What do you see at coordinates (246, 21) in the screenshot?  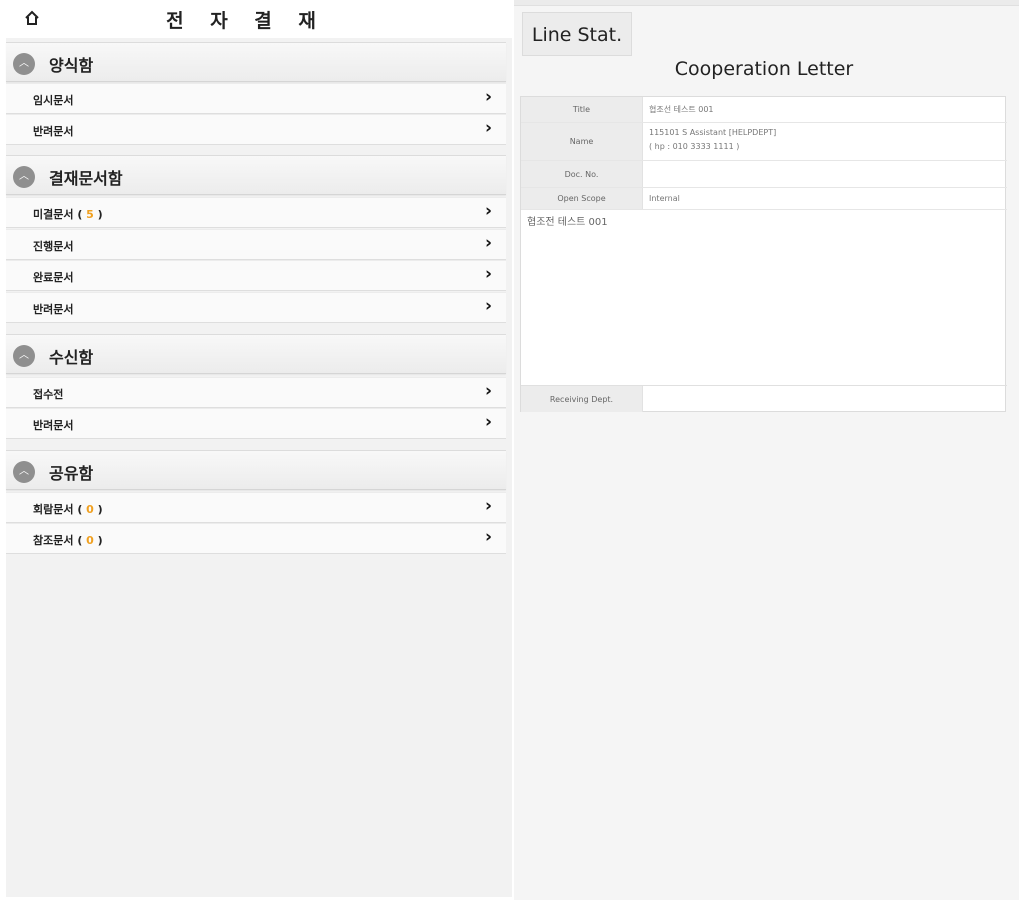 I see `app-title: 전 자 결 재` at bounding box center [246, 21].